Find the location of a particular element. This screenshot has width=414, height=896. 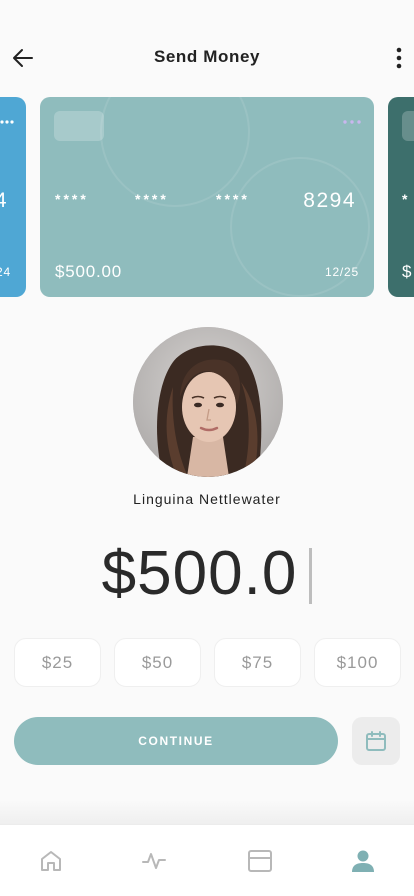

user-icon is located at coordinates (363, 861).